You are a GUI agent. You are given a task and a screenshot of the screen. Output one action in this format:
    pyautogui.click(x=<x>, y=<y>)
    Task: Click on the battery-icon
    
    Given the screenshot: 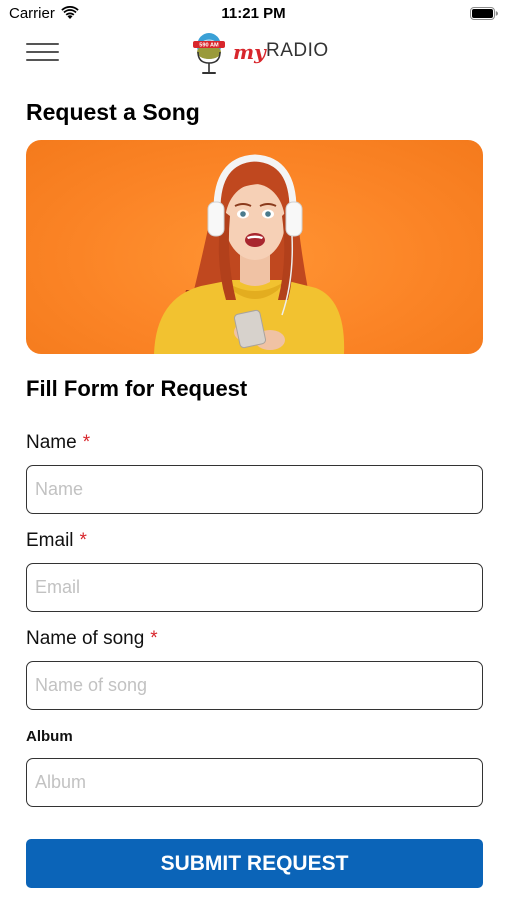 What is the action you would take?
    pyautogui.click(x=484, y=13)
    